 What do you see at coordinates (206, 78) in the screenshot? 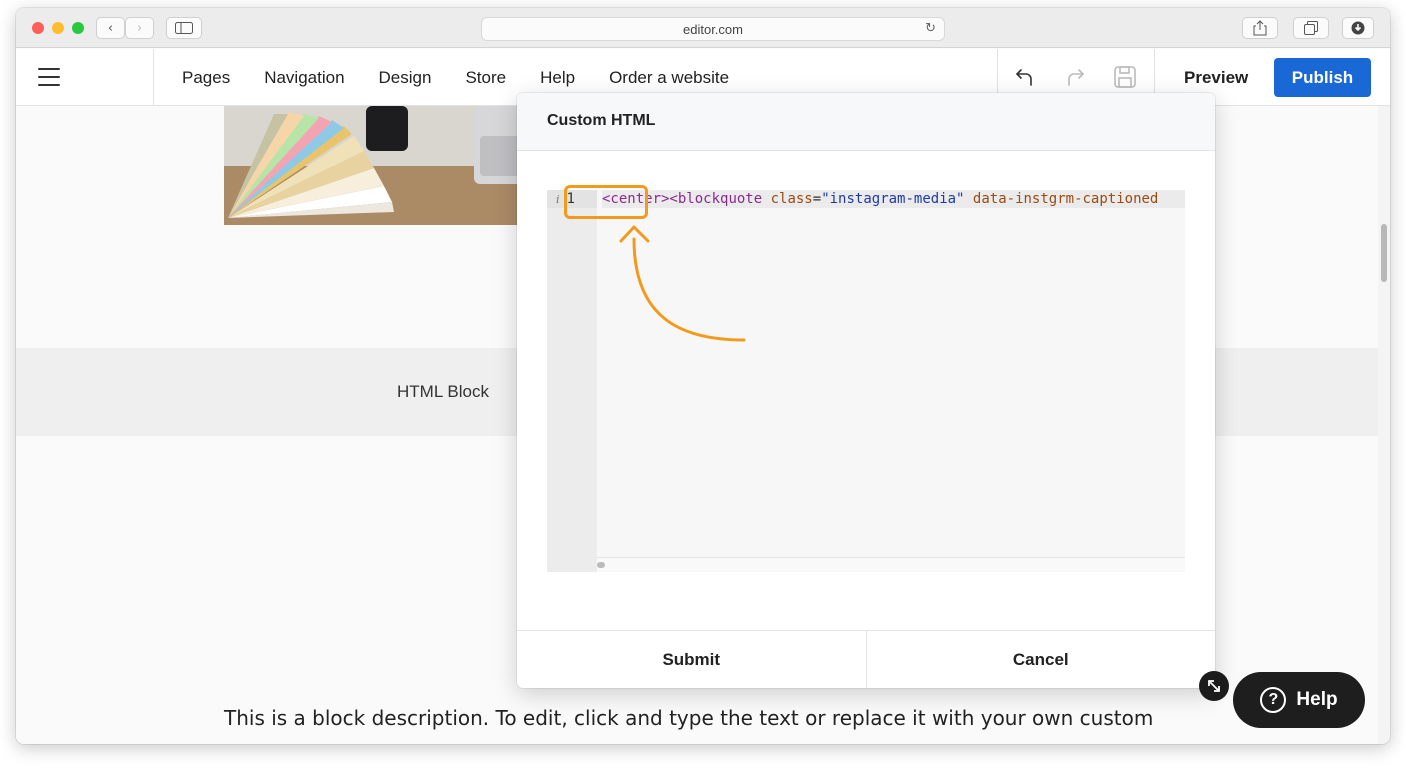
I see `menu-item-pages: Pages` at bounding box center [206, 78].